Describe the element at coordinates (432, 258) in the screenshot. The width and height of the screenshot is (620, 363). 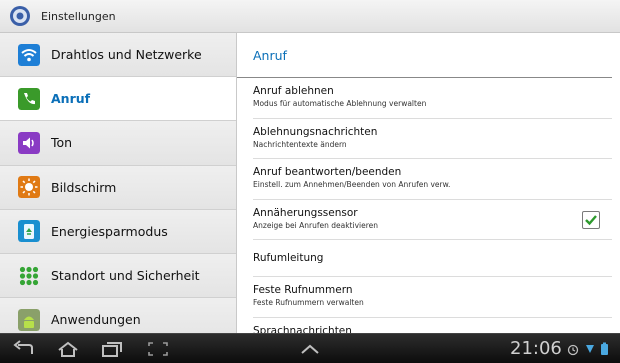
I see `setting-rufumleitung: Rufumleitung` at that location.